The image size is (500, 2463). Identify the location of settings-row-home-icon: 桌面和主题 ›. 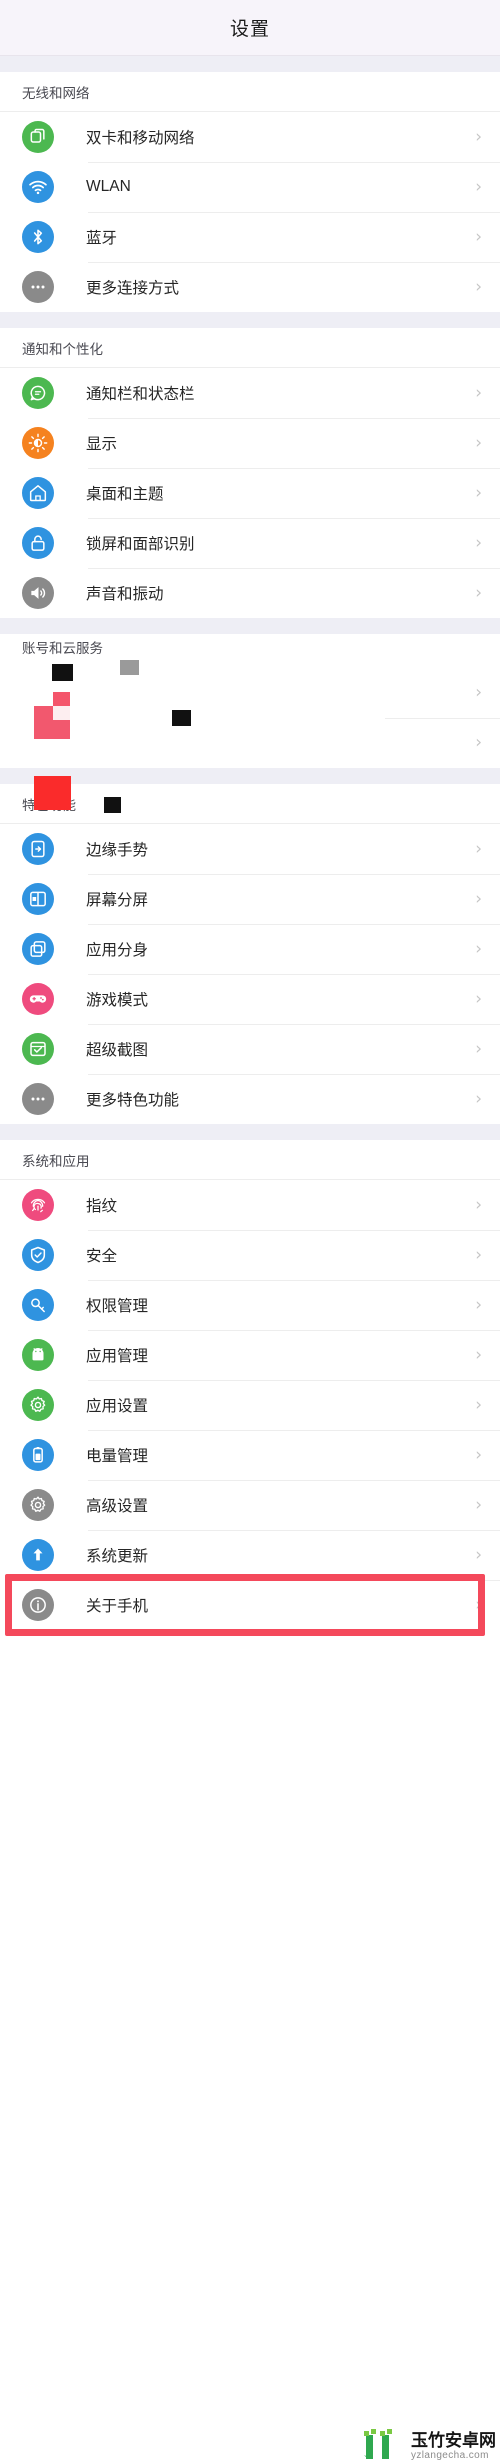
(250, 493).